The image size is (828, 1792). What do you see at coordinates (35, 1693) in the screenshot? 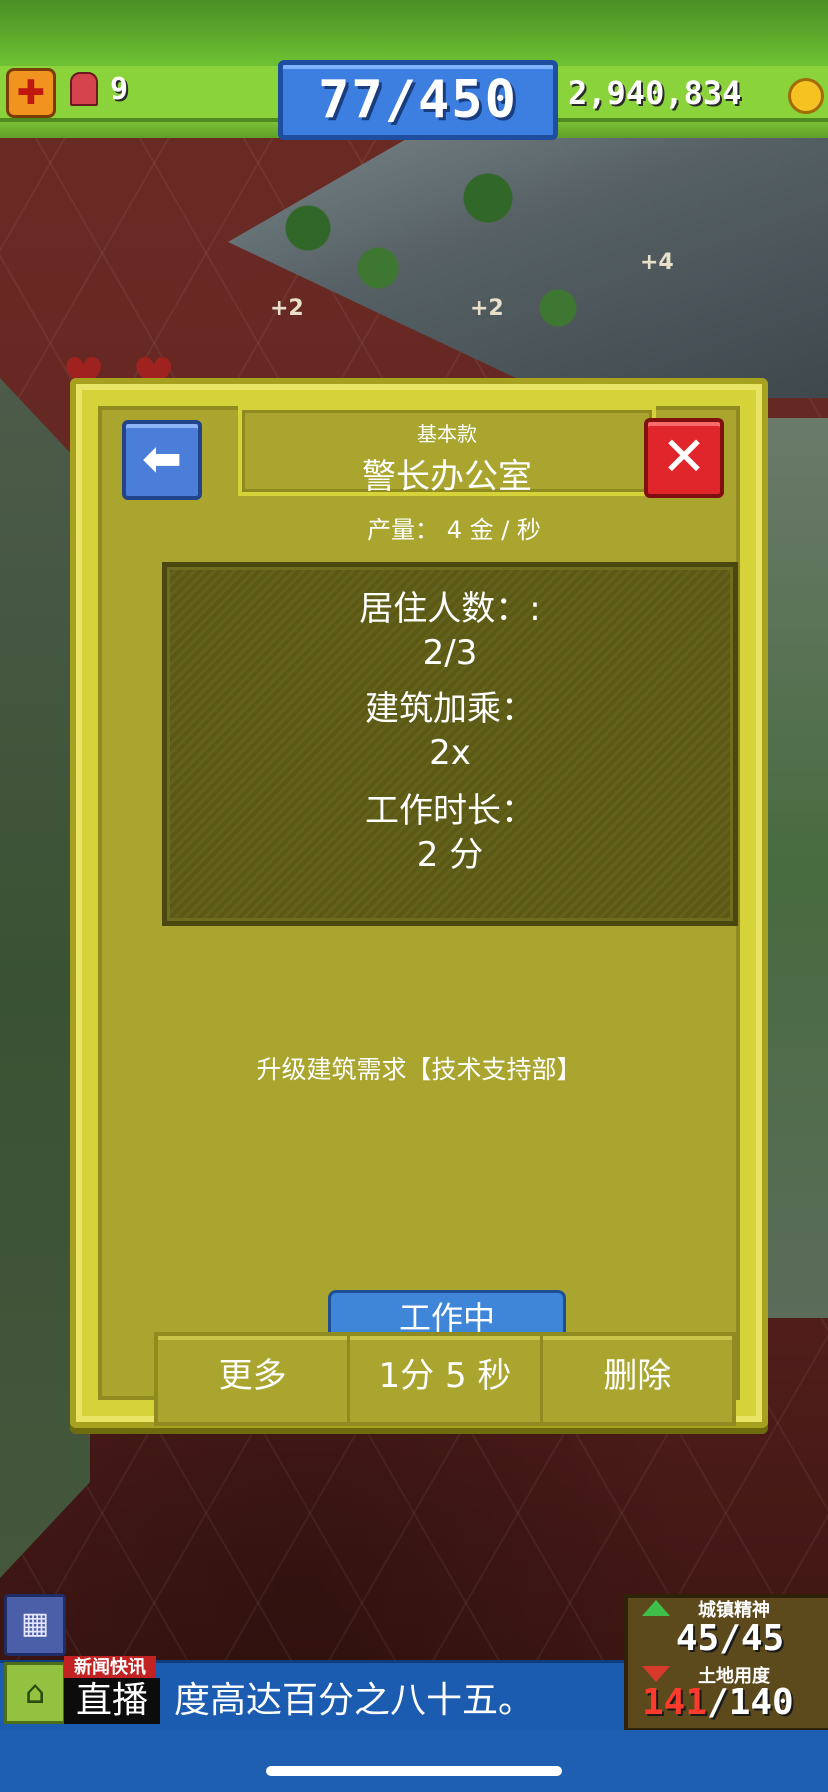
I see `home-icon: ⌂` at bounding box center [35, 1693].